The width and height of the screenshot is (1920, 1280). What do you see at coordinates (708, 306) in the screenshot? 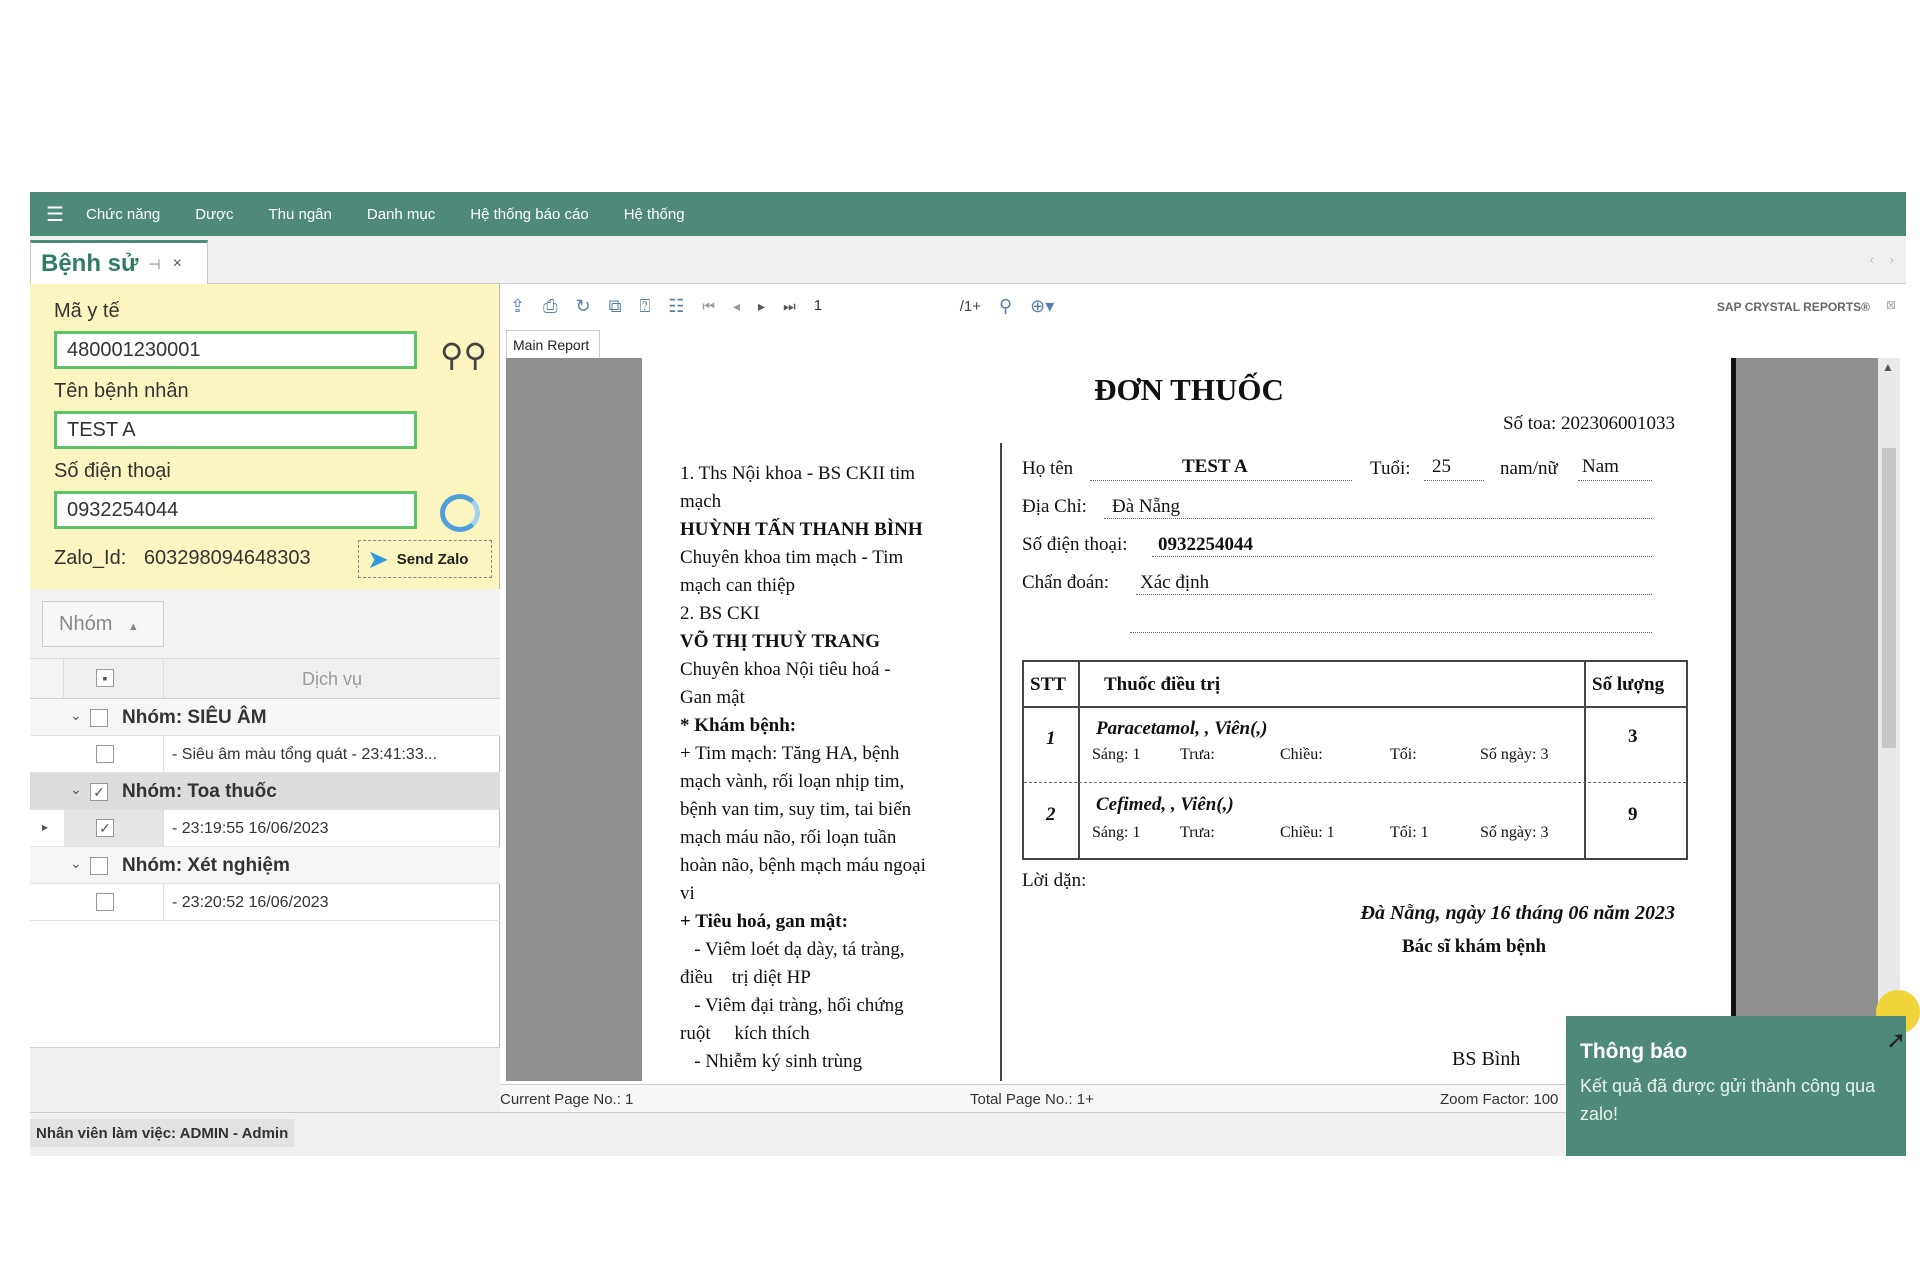
I see `first-page-icon: ⏮` at bounding box center [708, 306].